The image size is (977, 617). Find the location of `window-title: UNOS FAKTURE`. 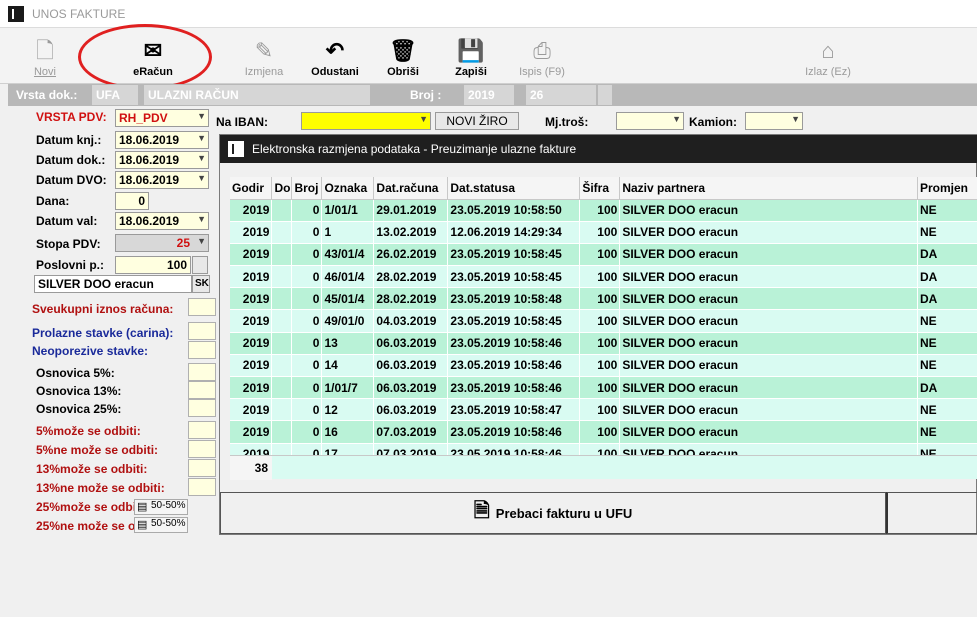

window-title: UNOS FAKTURE is located at coordinates (79, 14).